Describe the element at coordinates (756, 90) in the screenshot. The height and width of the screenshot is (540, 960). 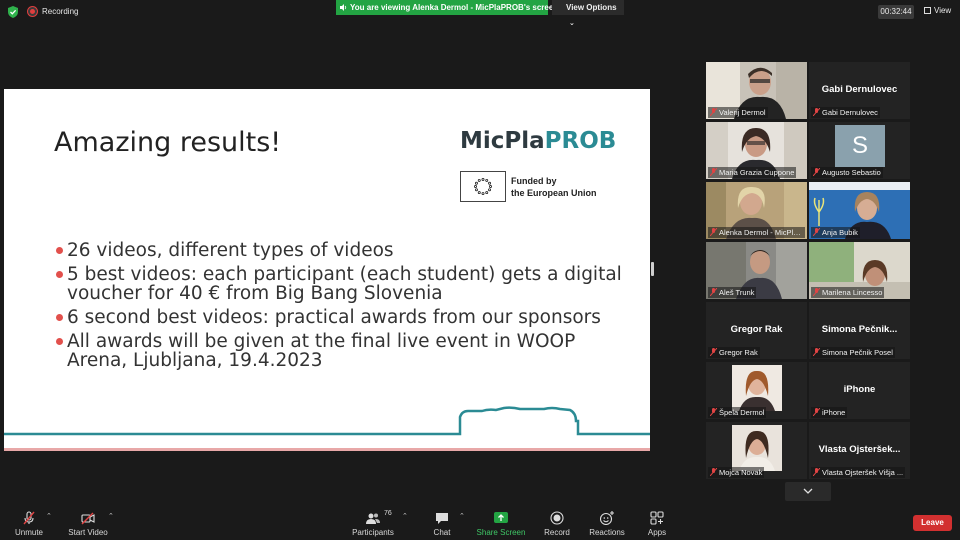
I see `participant-tile: Valerij Dermol` at that location.